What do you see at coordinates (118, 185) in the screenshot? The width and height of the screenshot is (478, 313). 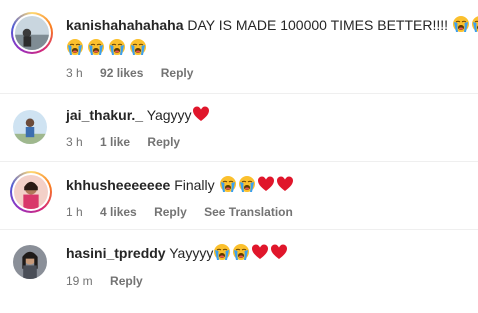 I see `comment-username: khhusheeeeeee` at bounding box center [118, 185].